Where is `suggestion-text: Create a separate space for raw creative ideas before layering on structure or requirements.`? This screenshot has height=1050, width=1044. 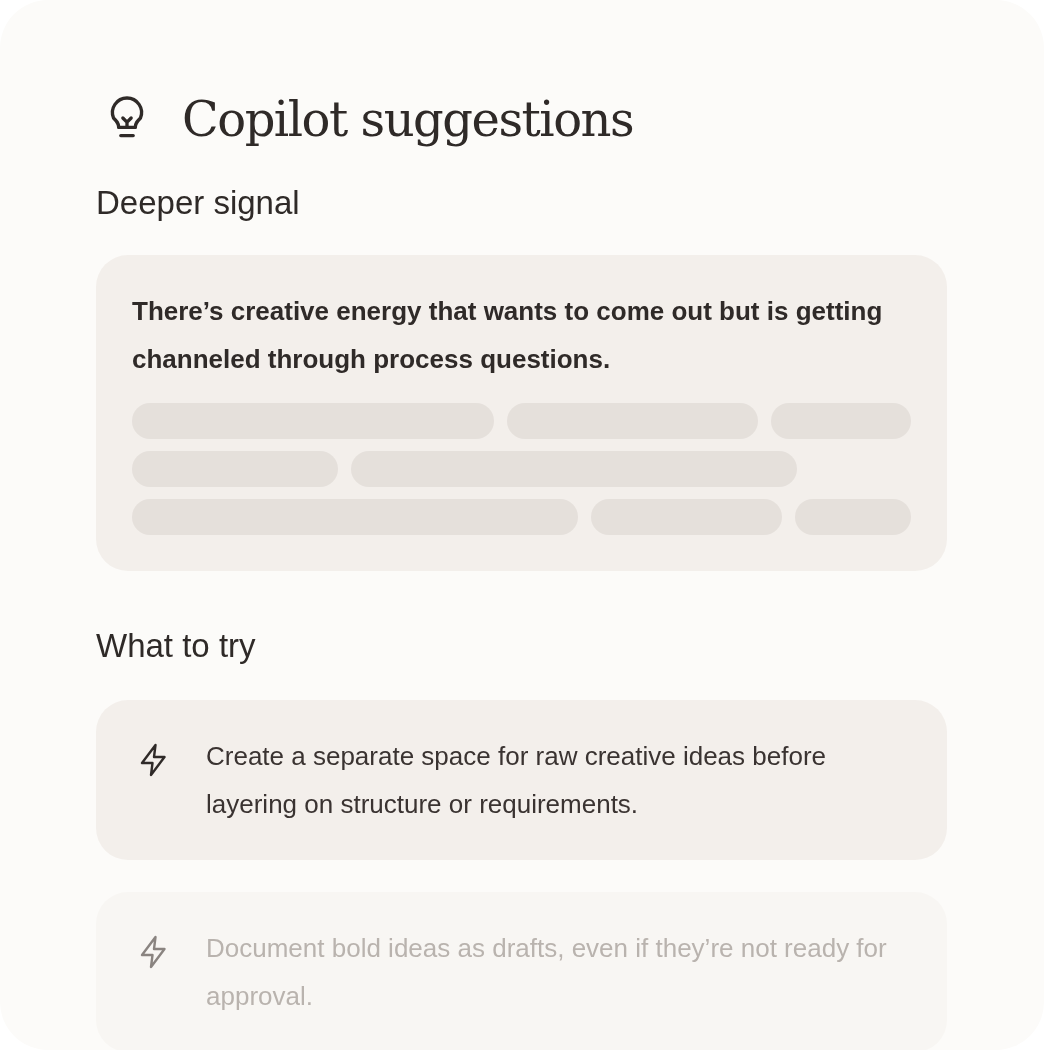 suggestion-text: Create a separate space for raw creative ideas before layering on structure or requirements. is located at coordinates (516, 780).